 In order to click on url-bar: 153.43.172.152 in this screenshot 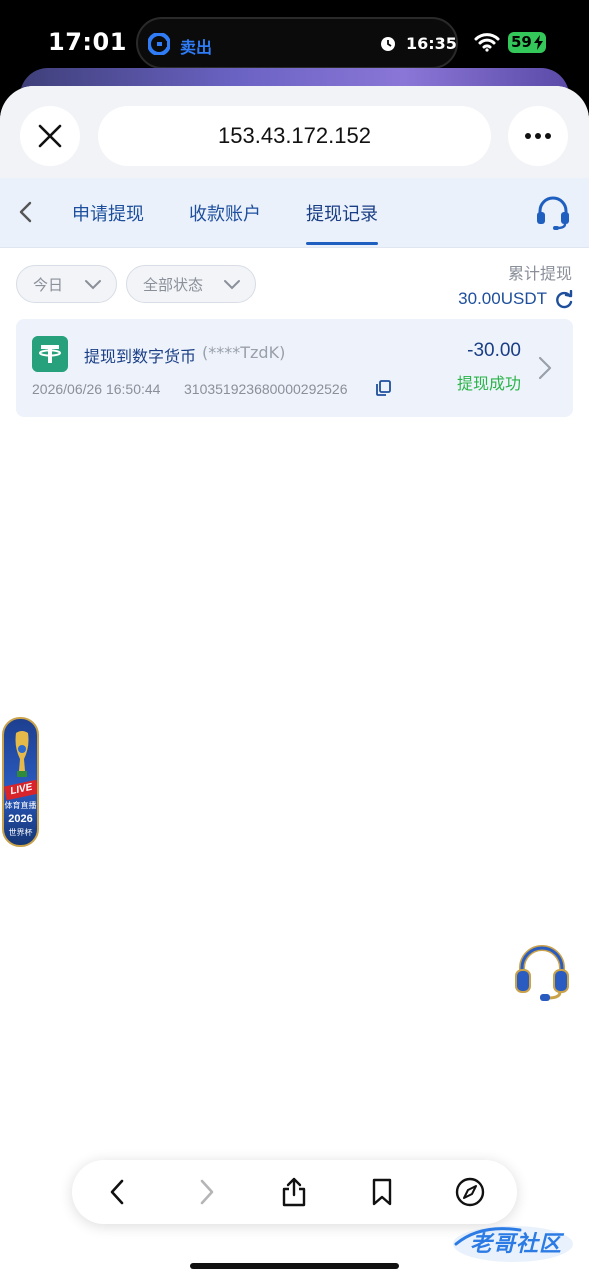, I will do `click(294, 132)`.